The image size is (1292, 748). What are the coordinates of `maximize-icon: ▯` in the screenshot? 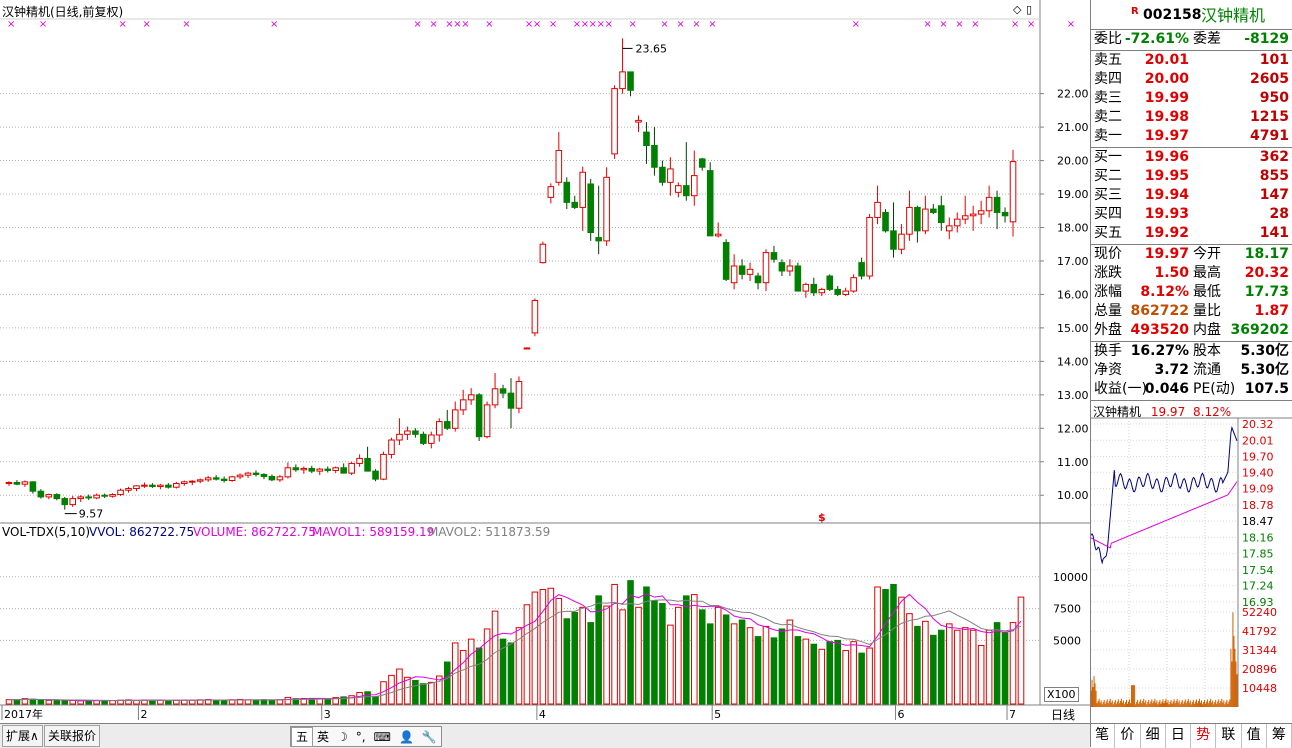 It's located at (1029, 9).